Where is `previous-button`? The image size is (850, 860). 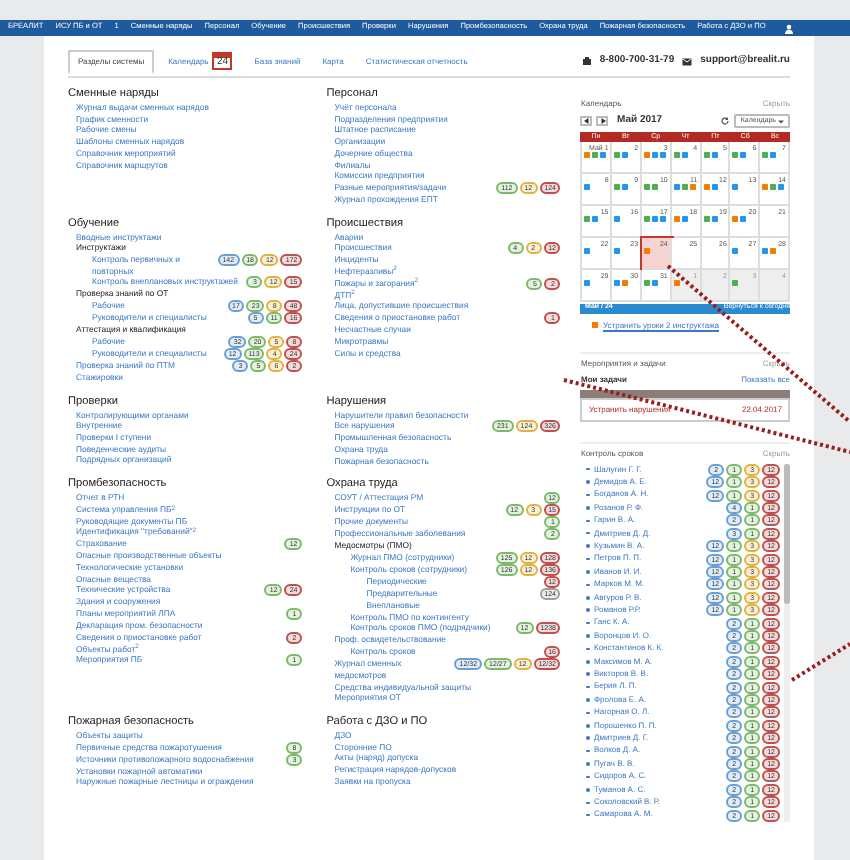
previous-button is located at coordinates (586, 121).